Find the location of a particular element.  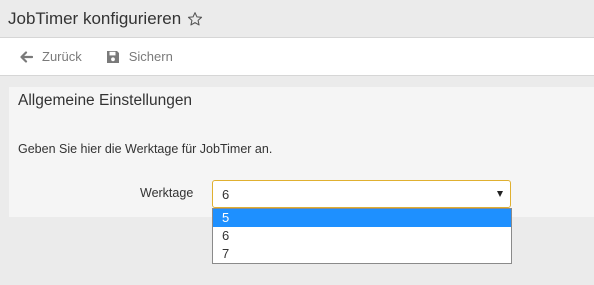

floppy-disk-icon is located at coordinates (113, 57).